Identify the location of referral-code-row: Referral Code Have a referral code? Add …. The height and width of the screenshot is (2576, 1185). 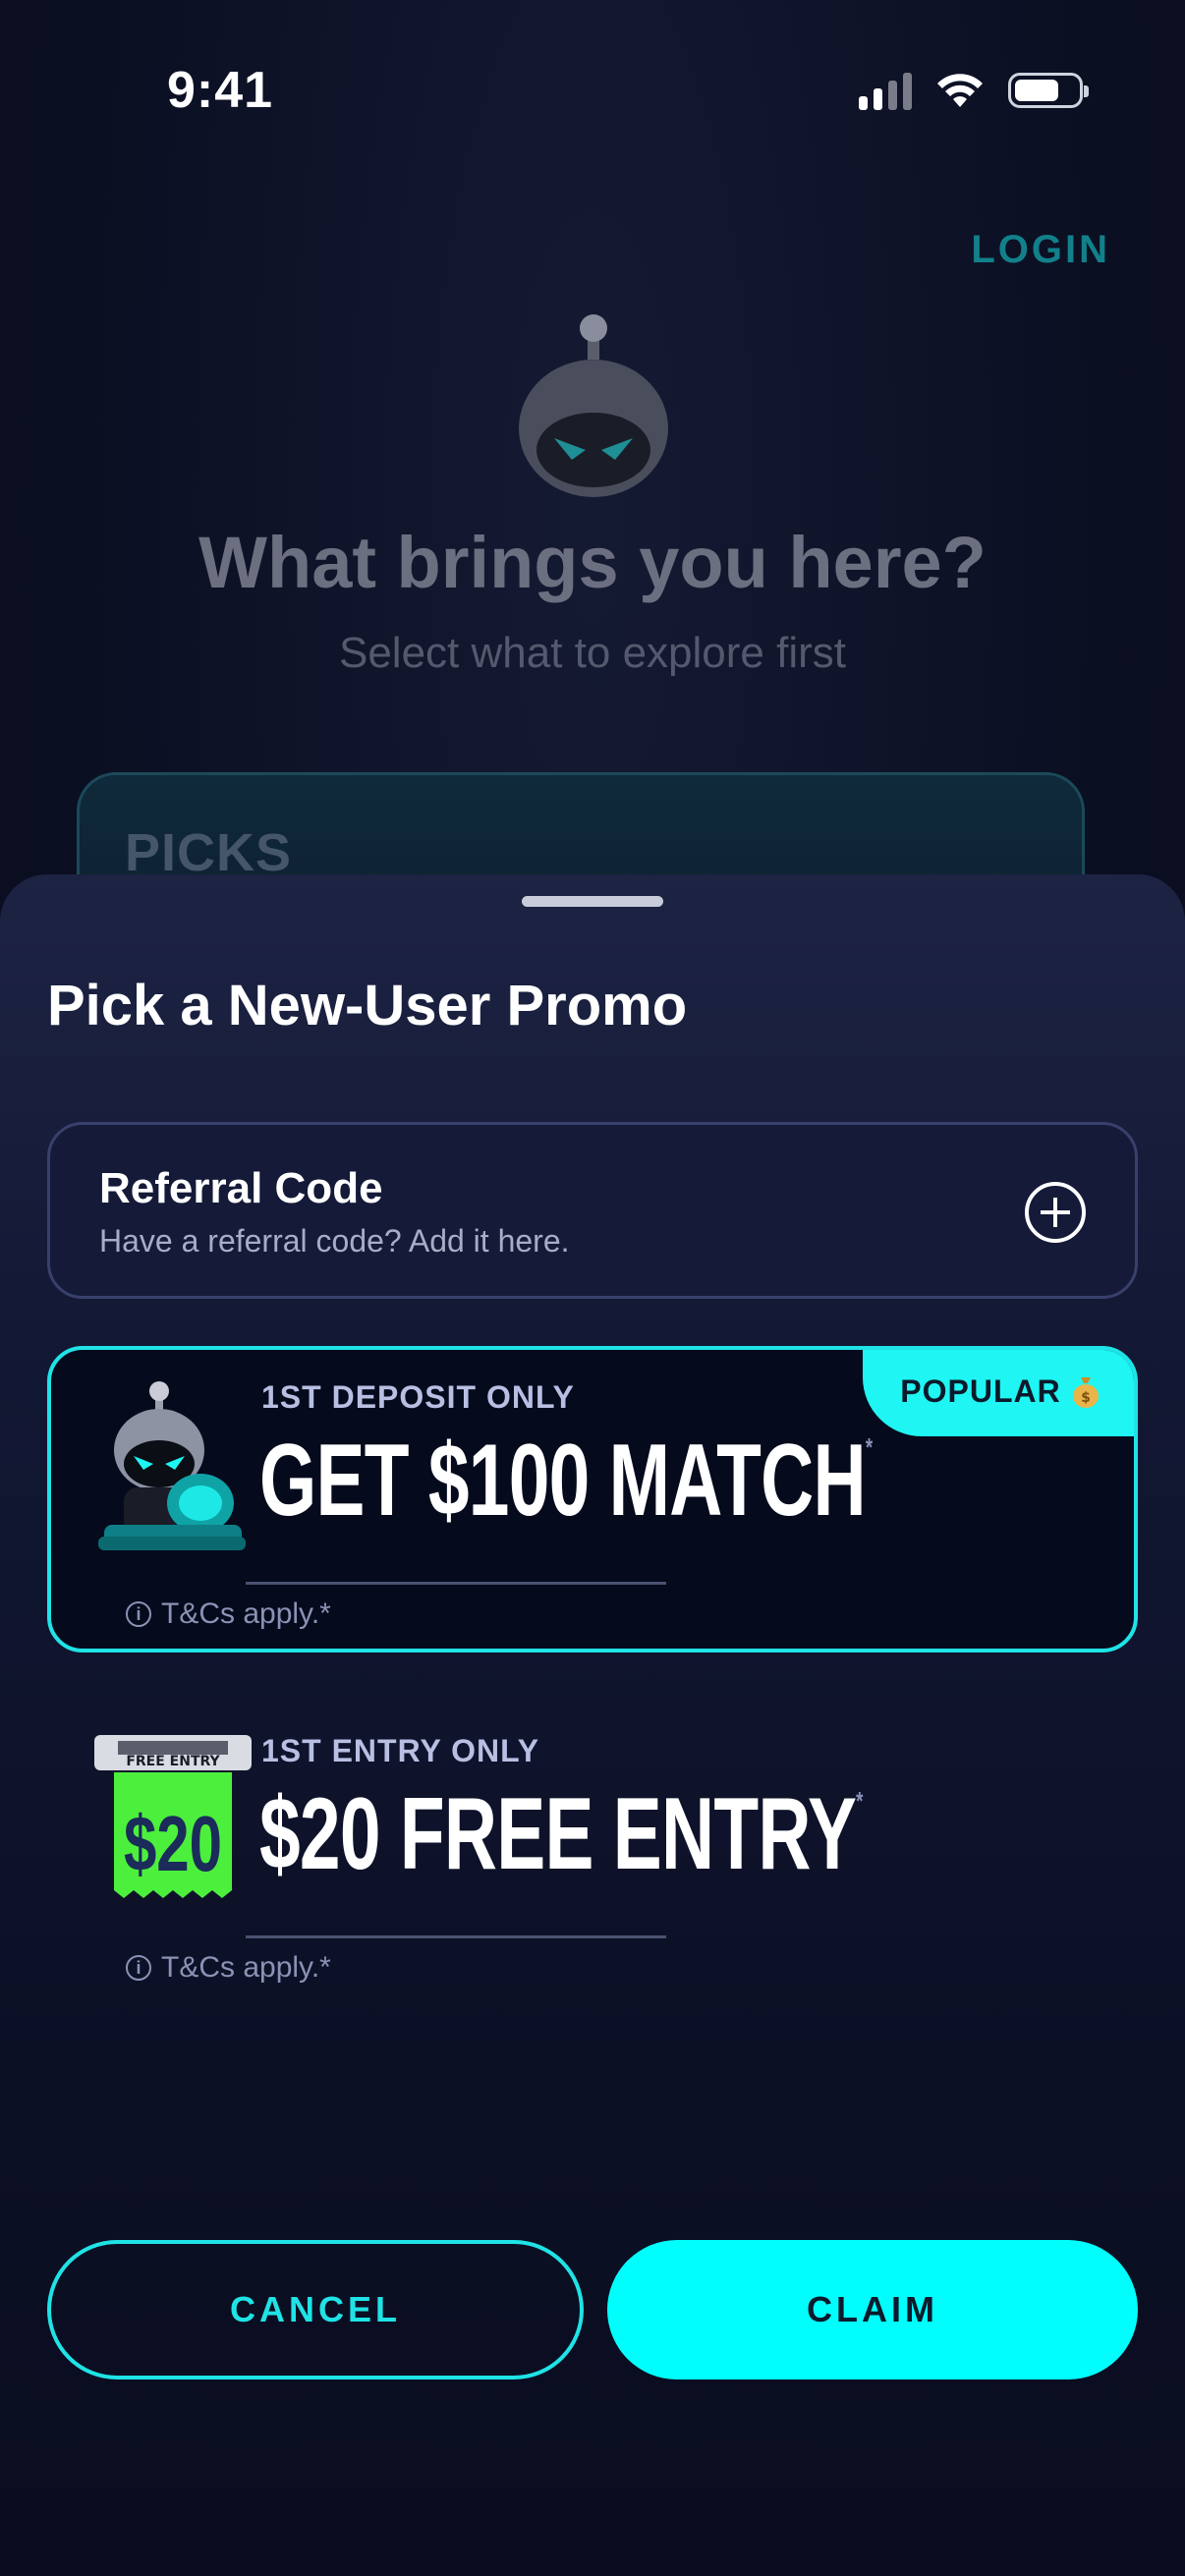
(592, 1210).